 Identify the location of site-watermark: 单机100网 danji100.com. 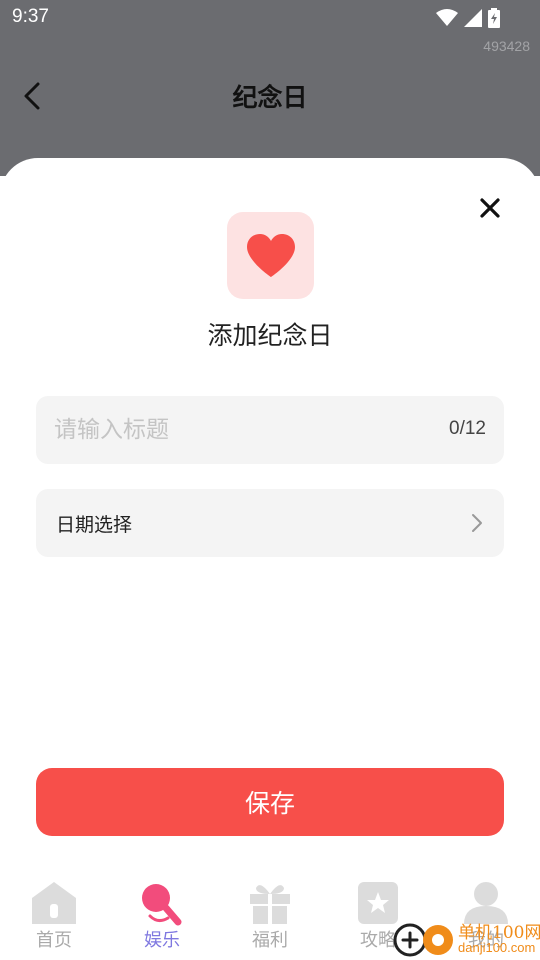
(466, 939).